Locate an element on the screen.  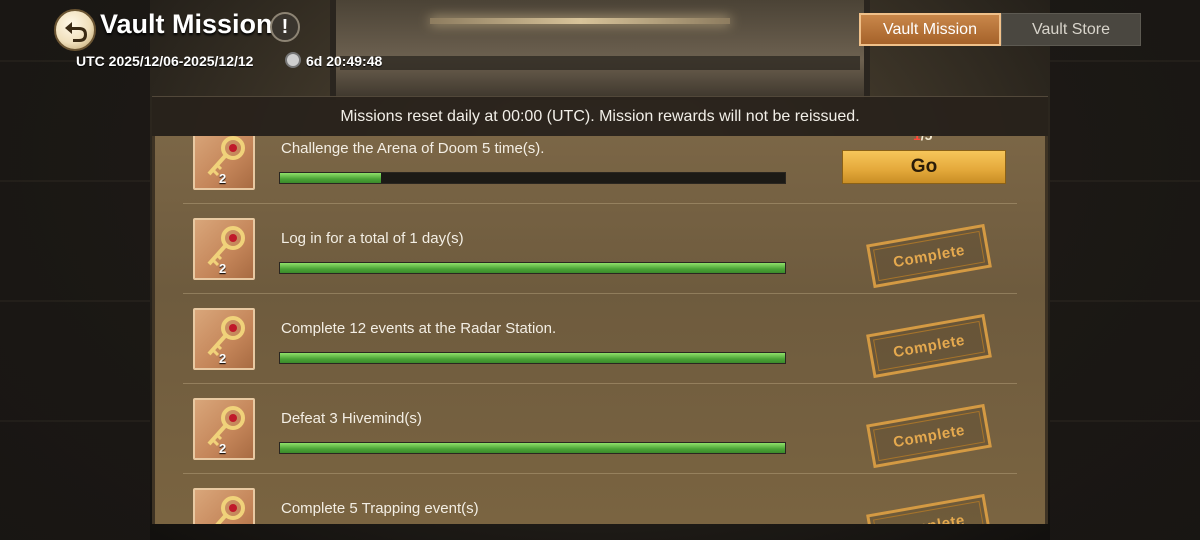
progress-current: 1 is located at coordinates (917, 139).